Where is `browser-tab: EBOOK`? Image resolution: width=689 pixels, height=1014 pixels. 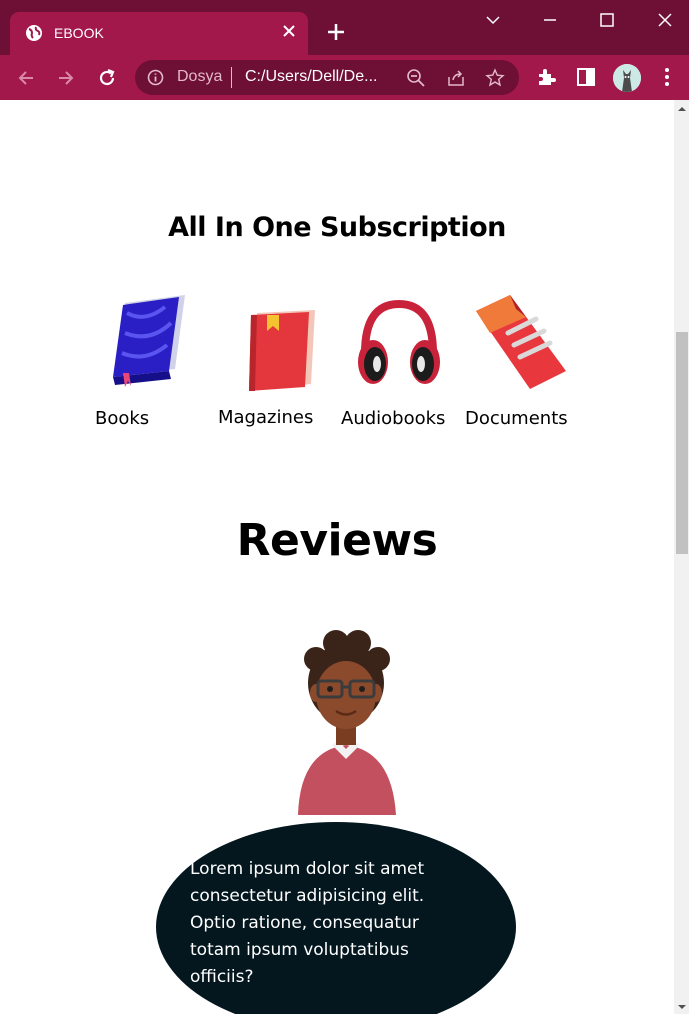 browser-tab: EBOOK is located at coordinates (159, 33).